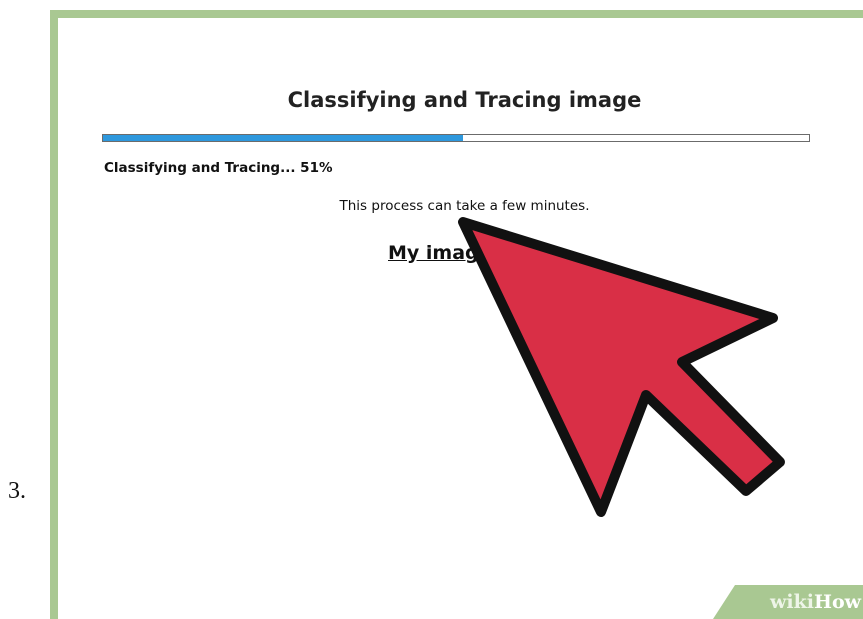 The image size is (863, 619). I want to click on dialog-title: Classifying and Tracing image, so click(464, 100).